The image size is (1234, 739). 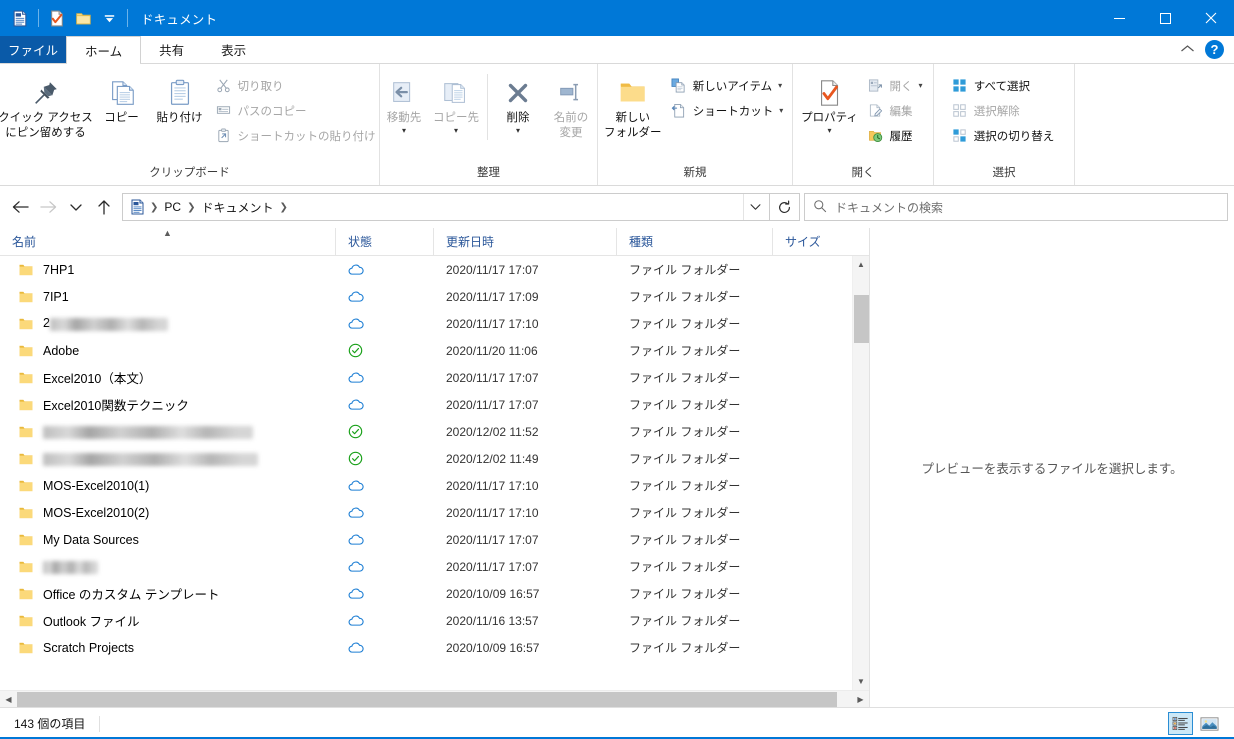 I want to click on help-icon: ?, so click(x=1214, y=49).